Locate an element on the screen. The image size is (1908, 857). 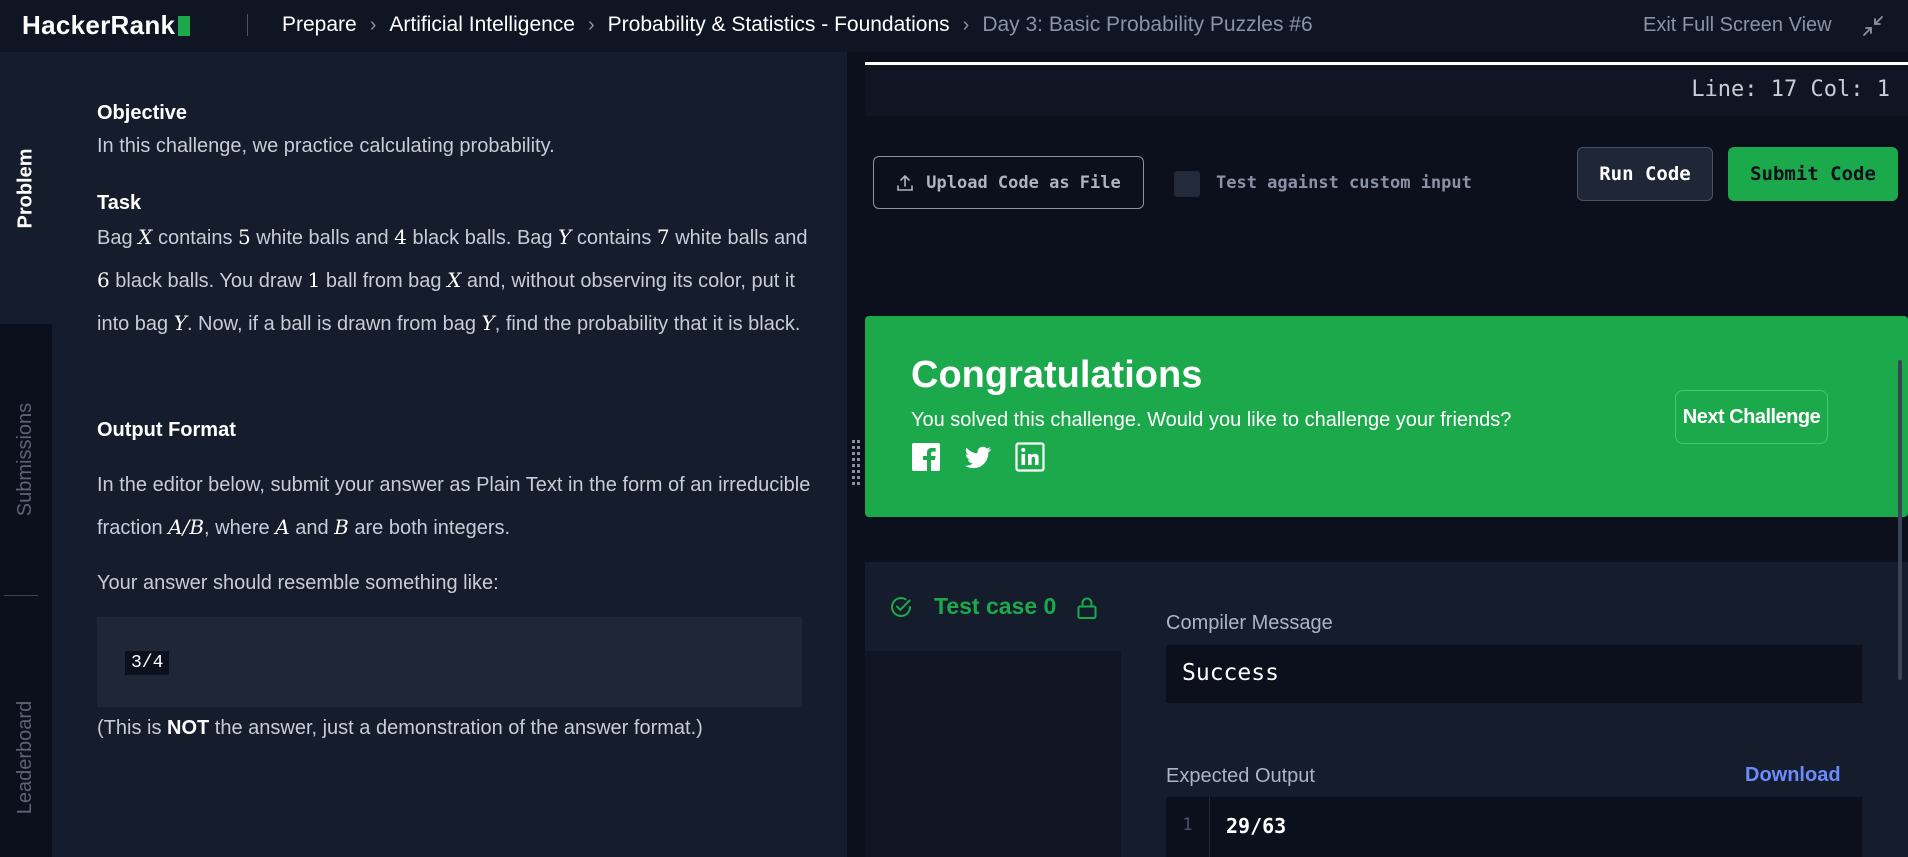
line-number: 1 is located at coordinates (1188, 827).